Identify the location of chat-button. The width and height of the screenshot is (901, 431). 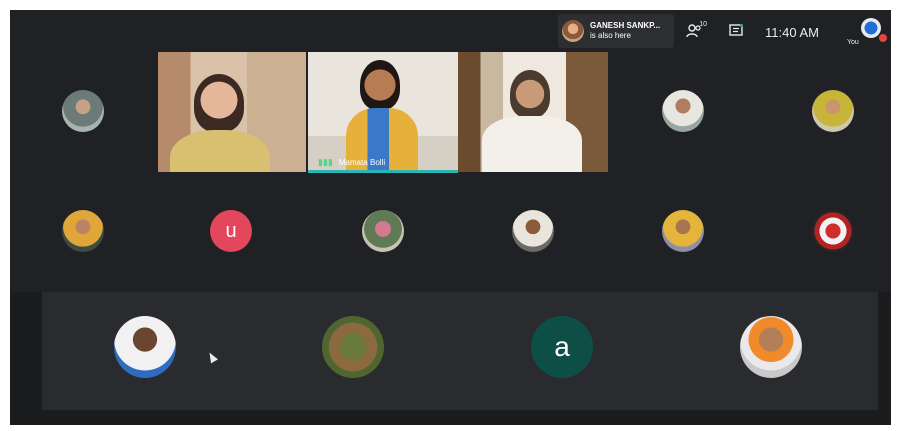
(736, 32).